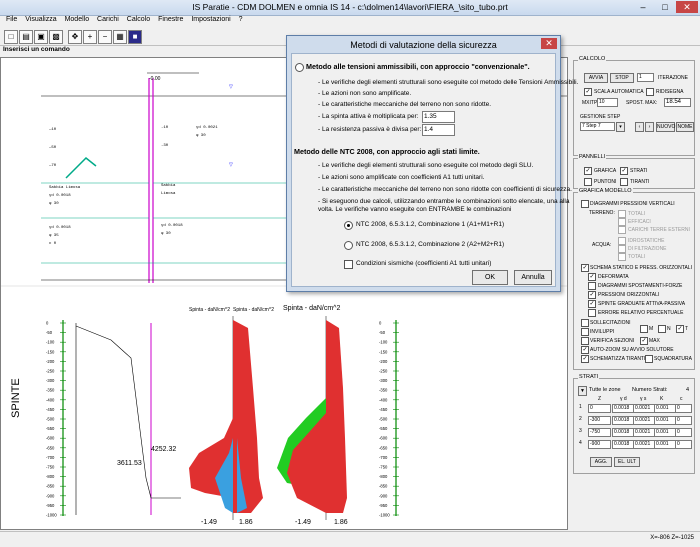 This screenshot has width=700, height=547. What do you see at coordinates (438, 117) in the screenshot?
I see `spinta-attiva-field: 1.35` at bounding box center [438, 117].